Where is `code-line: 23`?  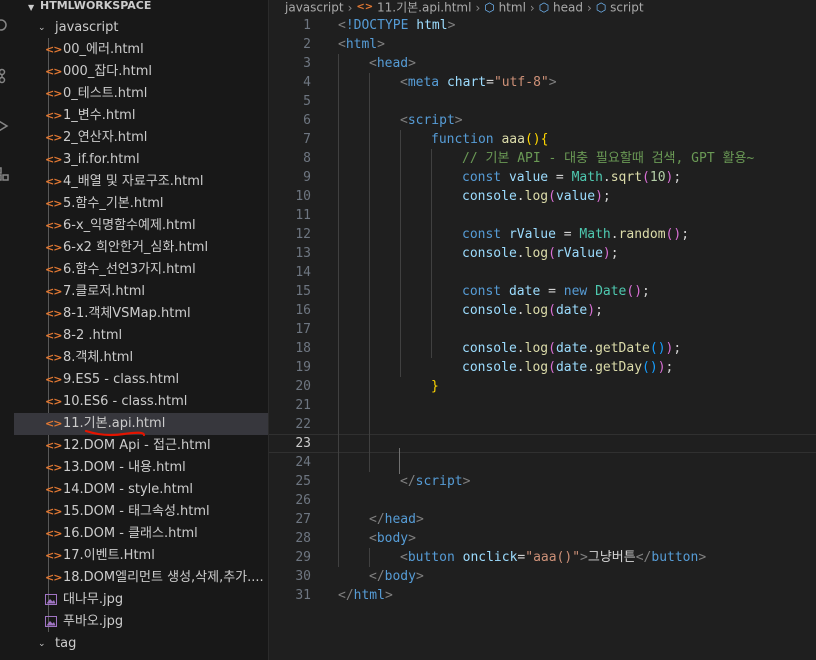 code-line: 23 is located at coordinates (542, 443).